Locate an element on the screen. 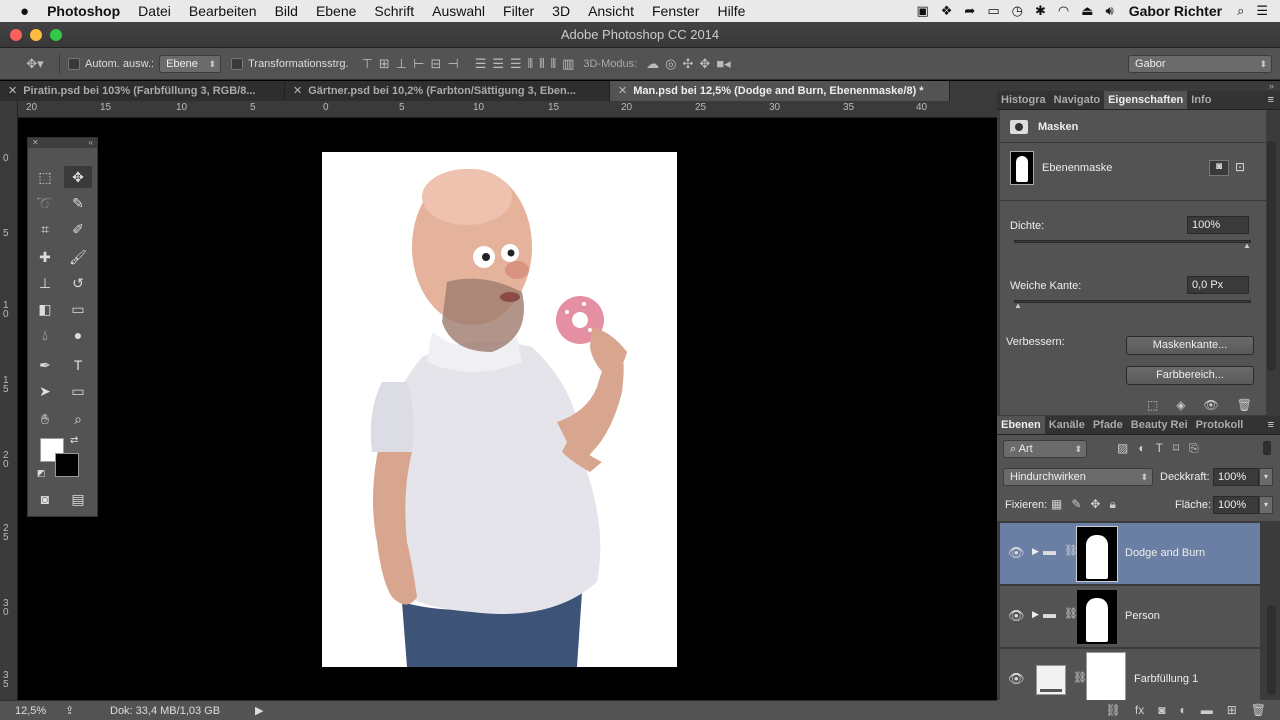  layers-scrollbar is located at coordinates (1271, 650).